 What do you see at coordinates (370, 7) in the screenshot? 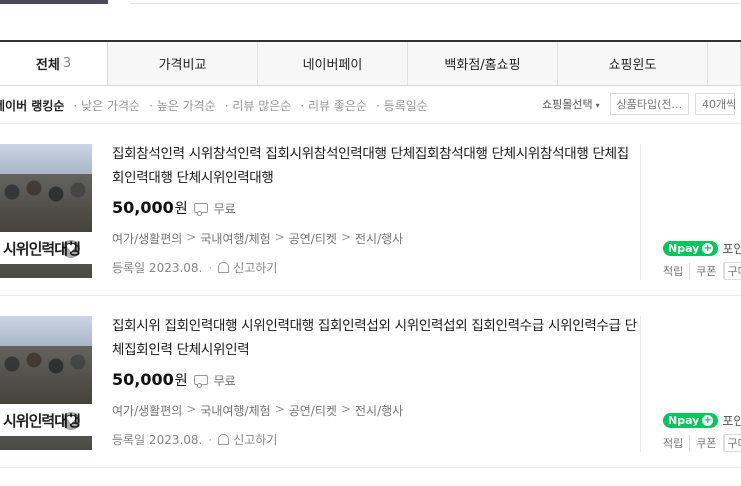
I see `top-header-strip` at bounding box center [370, 7].